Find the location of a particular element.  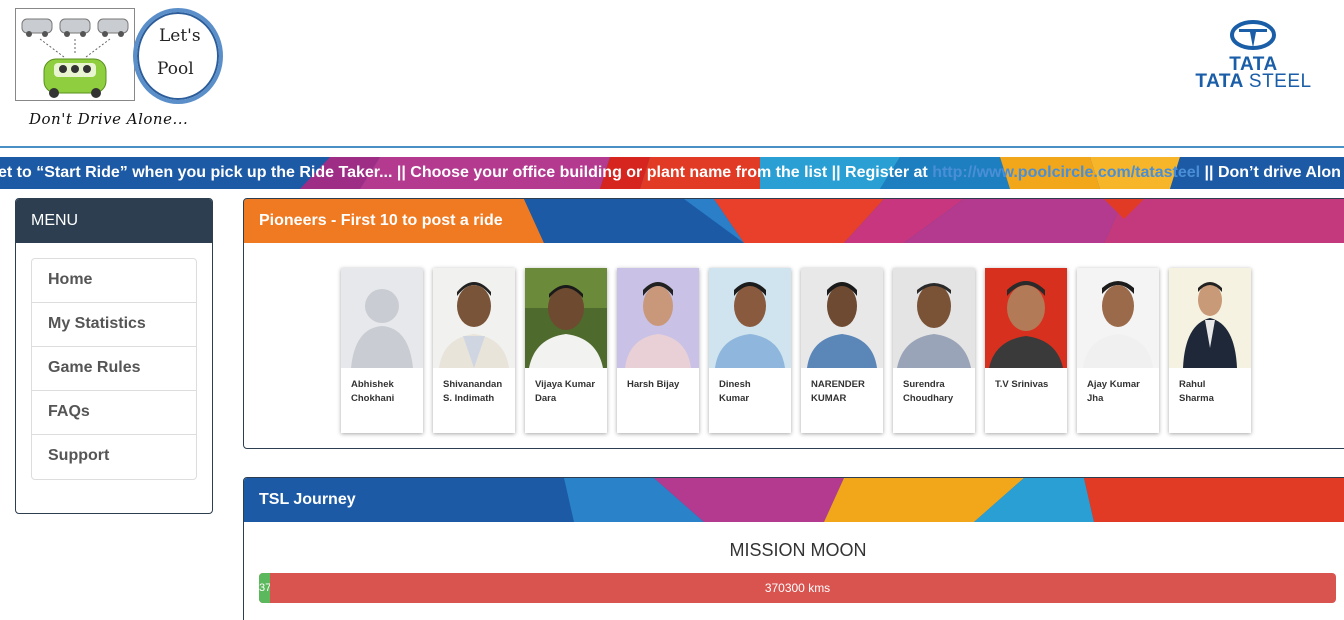

pioneer-name-line2: Chokhani is located at coordinates (373, 398).